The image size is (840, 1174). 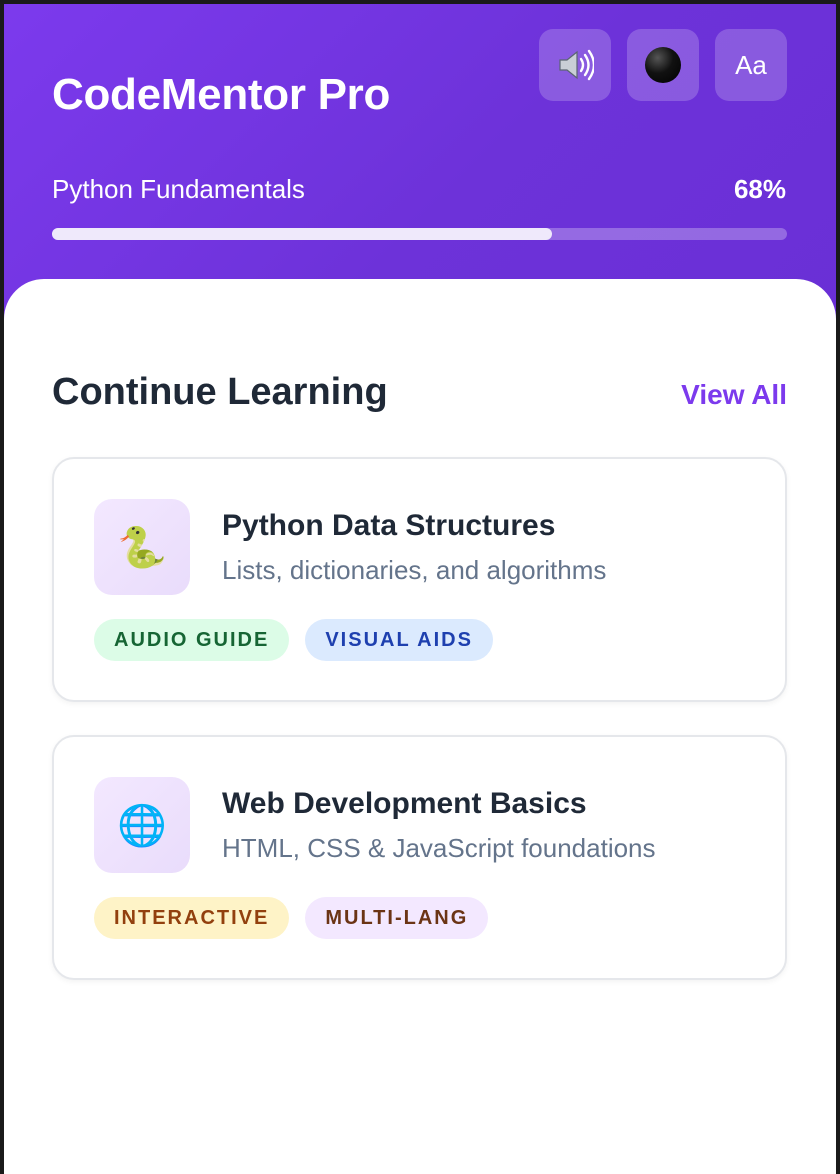 I want to click on snake-icon: 🐍, so click(x=142, y=547).